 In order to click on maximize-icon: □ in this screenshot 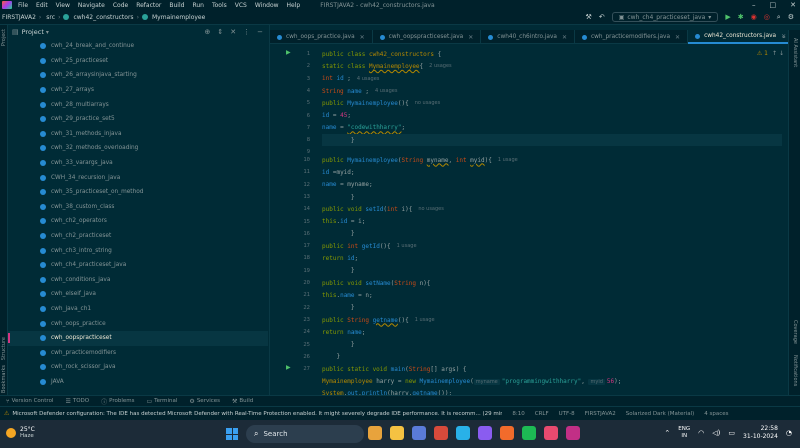, I will do `click(773, 5)`.